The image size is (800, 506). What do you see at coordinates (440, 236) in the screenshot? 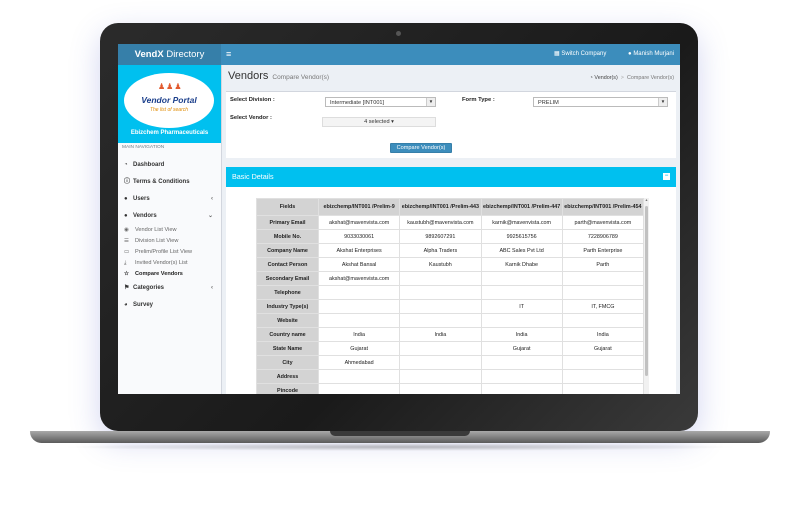
I see `table-cell: 9892607291` at bounding box center [440, 236].